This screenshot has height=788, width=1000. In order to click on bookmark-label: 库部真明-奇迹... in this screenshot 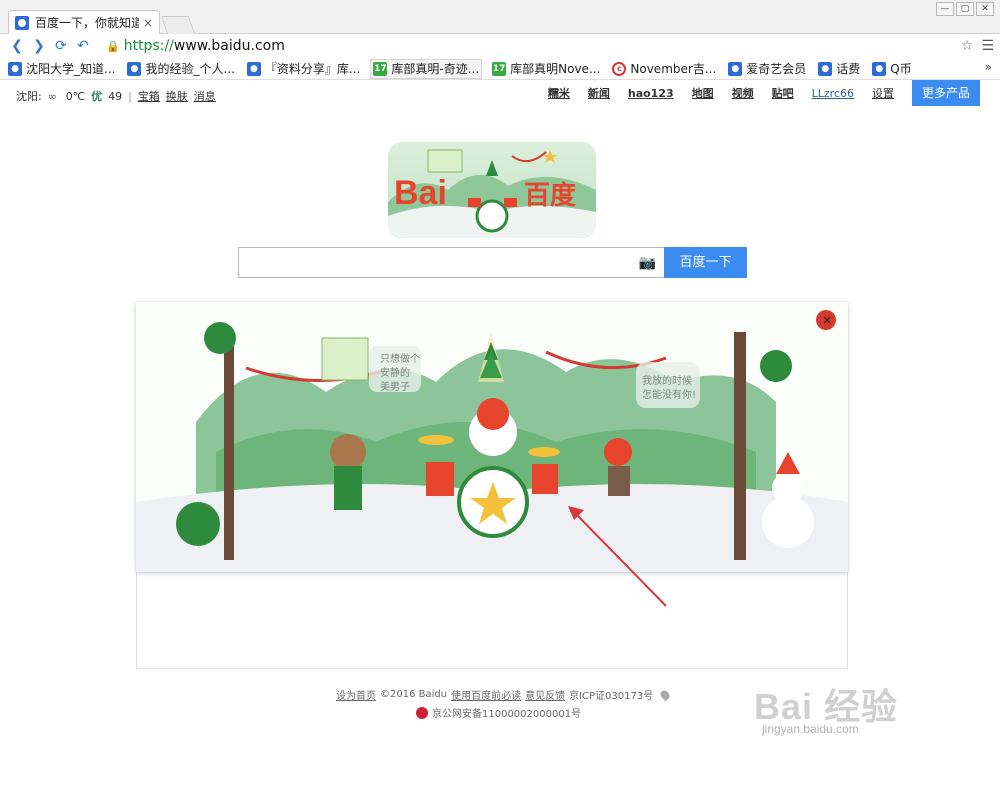, I will do `click(435, 69)`.